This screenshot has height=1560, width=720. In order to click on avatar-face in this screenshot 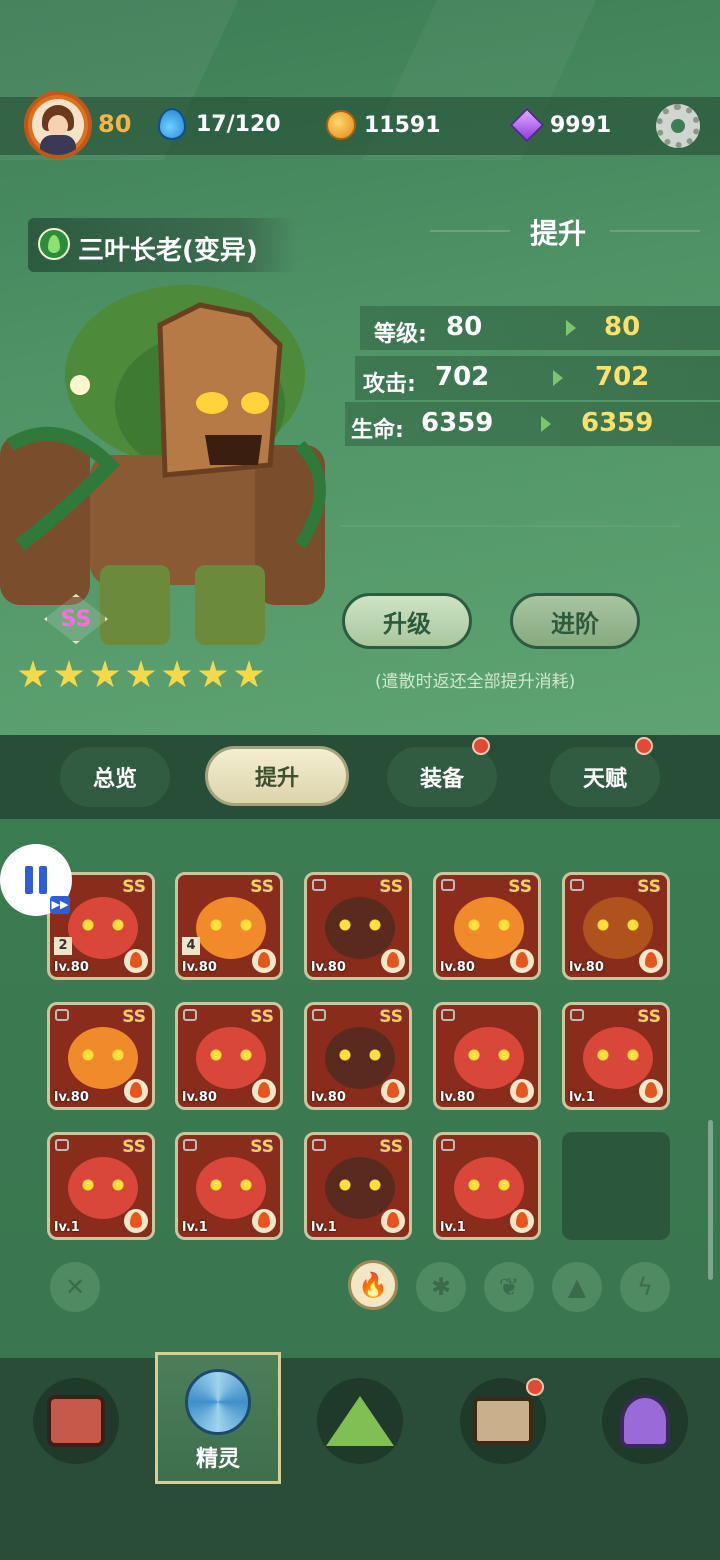, I will do `click(58, 126)`.